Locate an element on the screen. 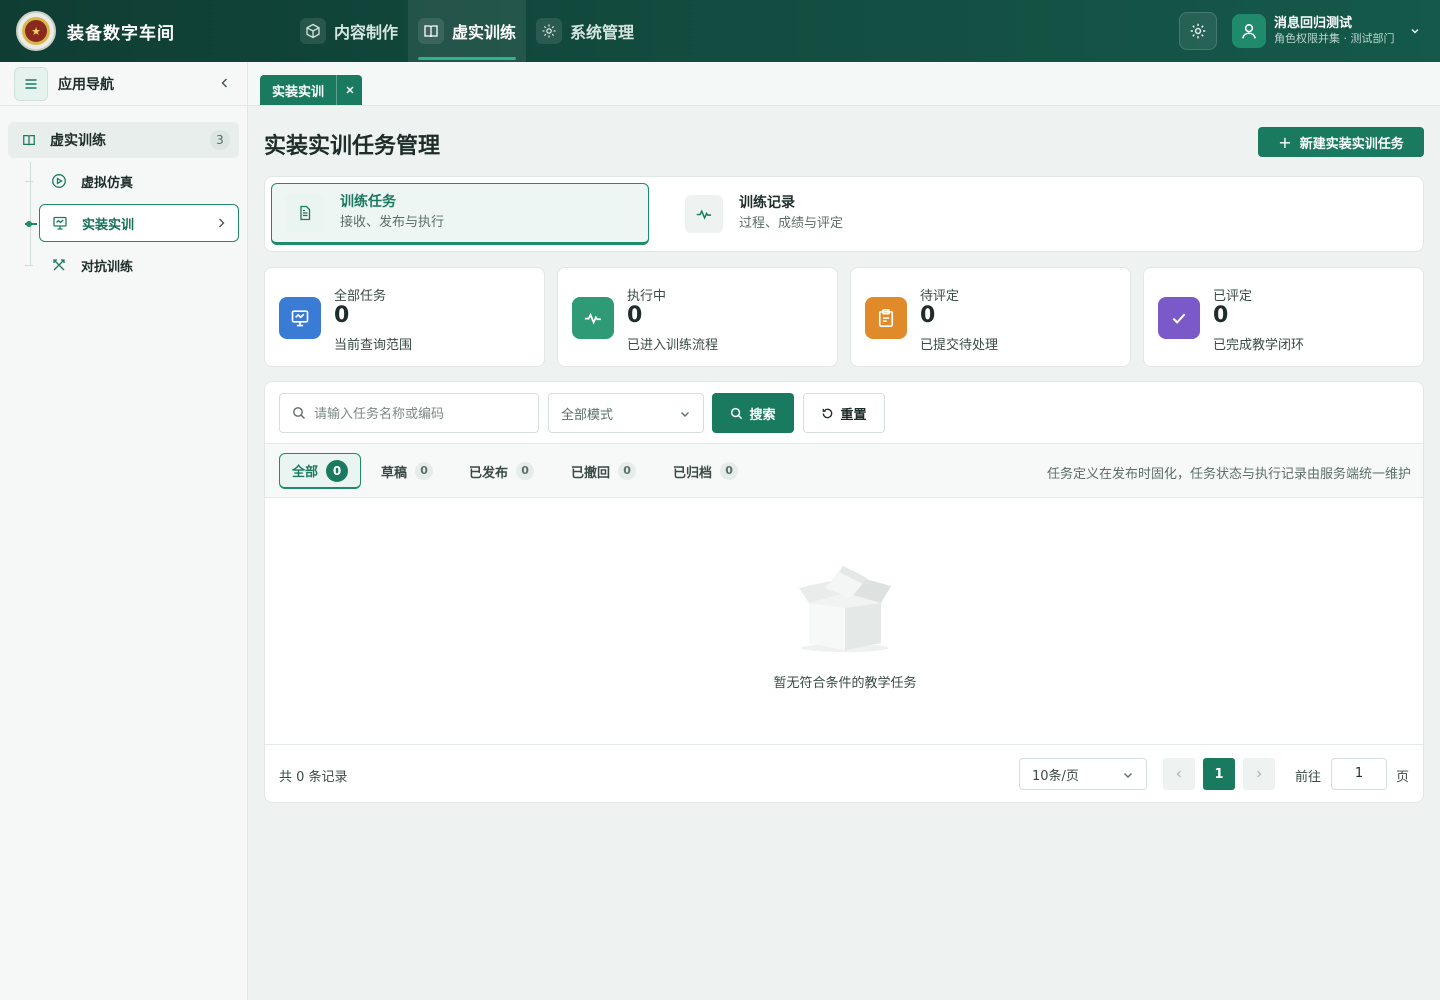 This screenshot has width=1440, height=1000. filter-label: 草稿 is located at coordinates (394, 473).